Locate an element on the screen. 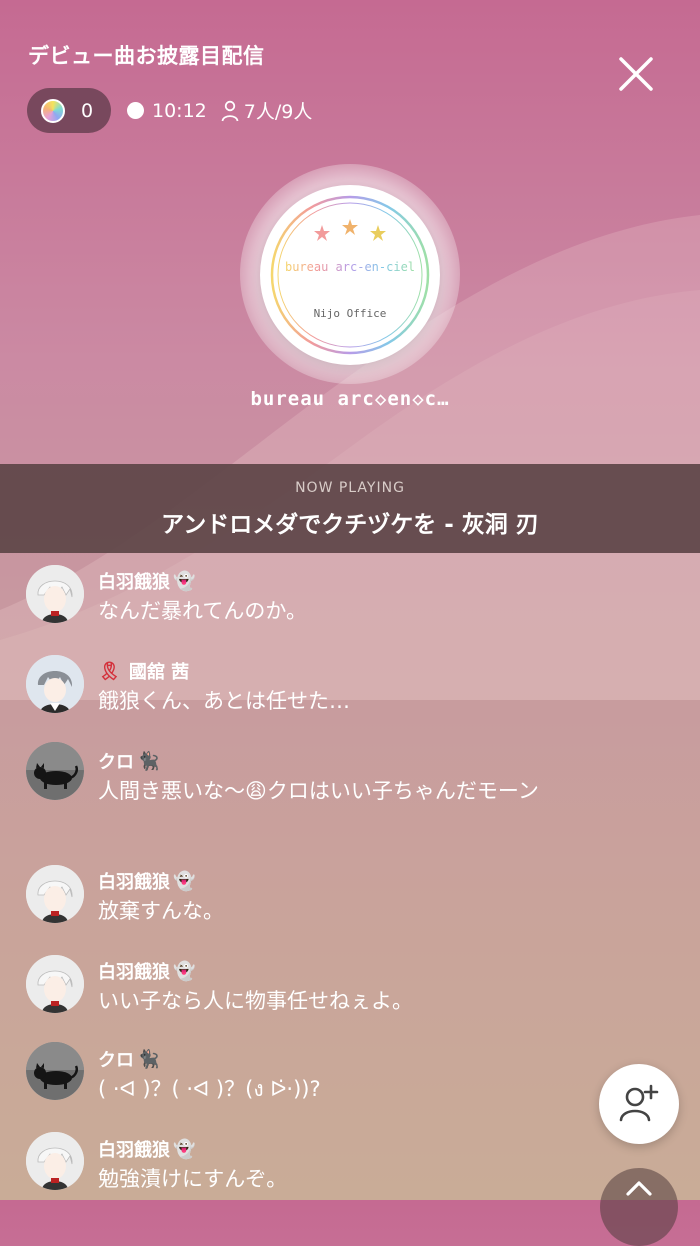 The width and height of the screenshot is (700, 1246). now-playing-label: NOW PLAYING is located at coordinates (350, 488).